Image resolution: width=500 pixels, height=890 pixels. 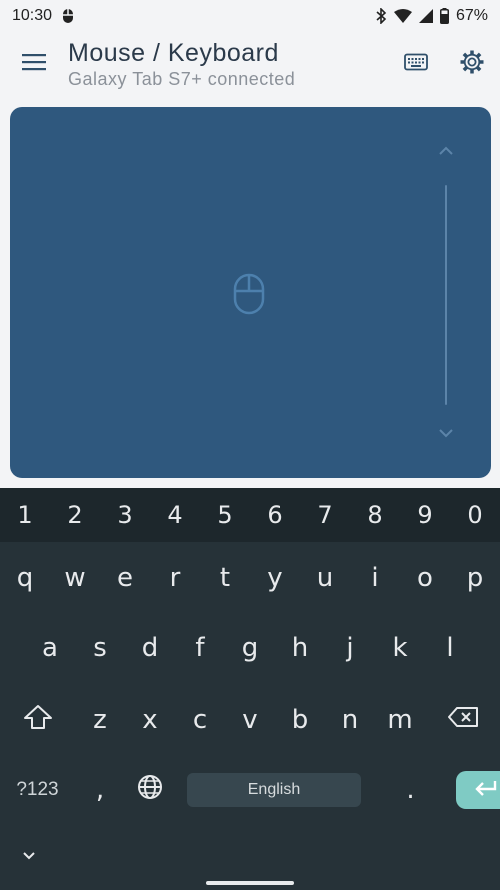 What do you see at coordinates (325, 515) in the screenshot?
I see `key-7: 7` at bounding box center [325, 515].